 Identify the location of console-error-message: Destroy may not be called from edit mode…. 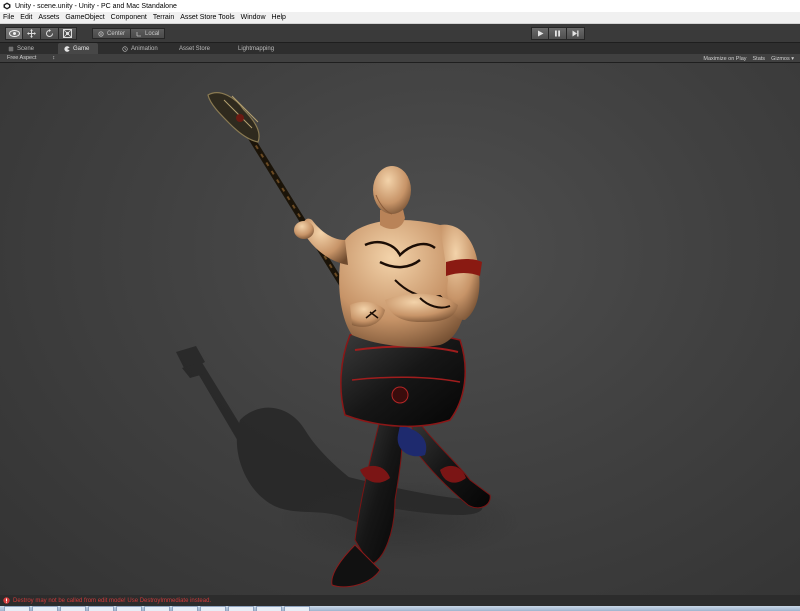
(112, 600).